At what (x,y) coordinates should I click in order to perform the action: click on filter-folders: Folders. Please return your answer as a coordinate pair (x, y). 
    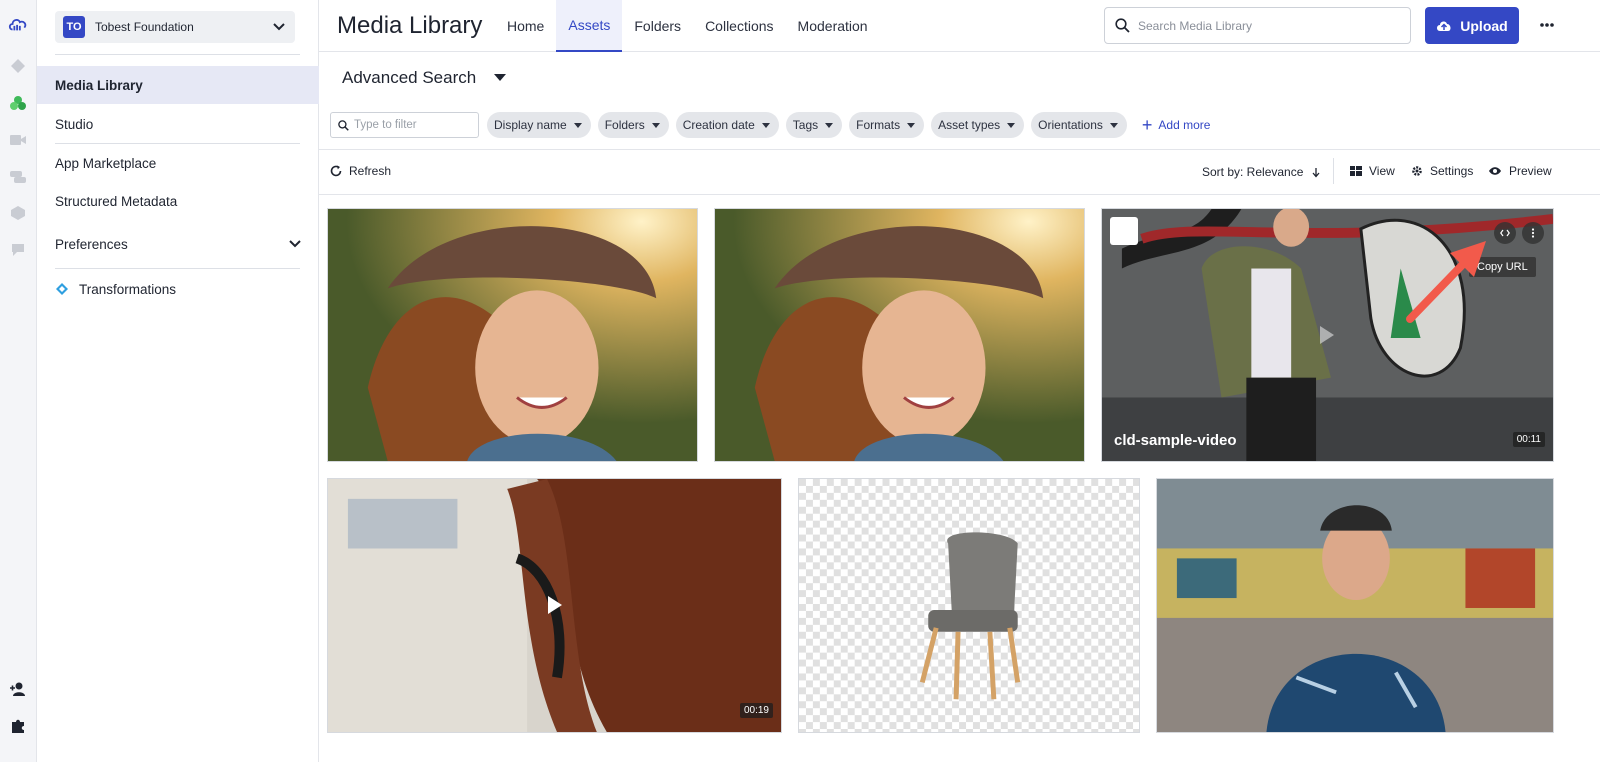
    Looking at the image, I should click on (633, 125).